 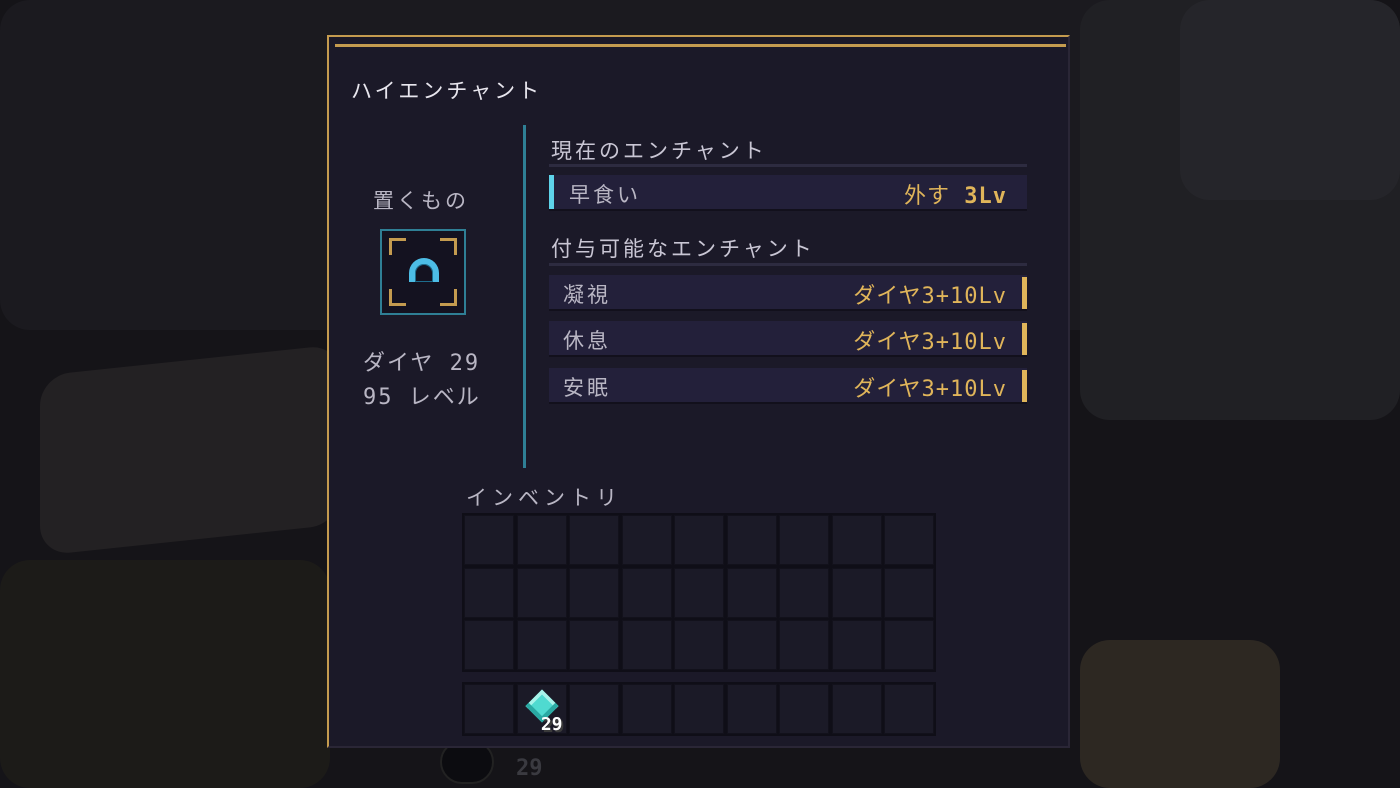 I want to click on current-enchant-header: 現在のエンチャント, so click(x=659, y=151).